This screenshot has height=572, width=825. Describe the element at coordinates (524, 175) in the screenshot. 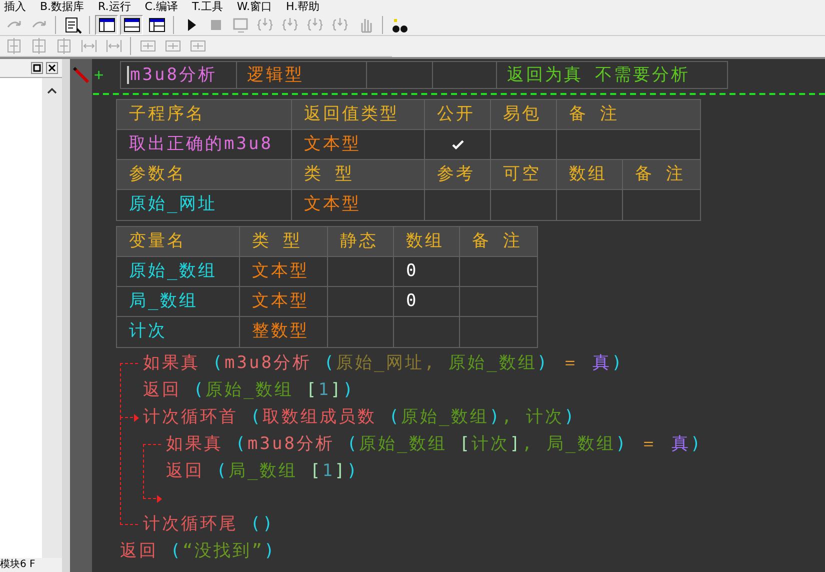

I see `column-header: 可空` at that location.